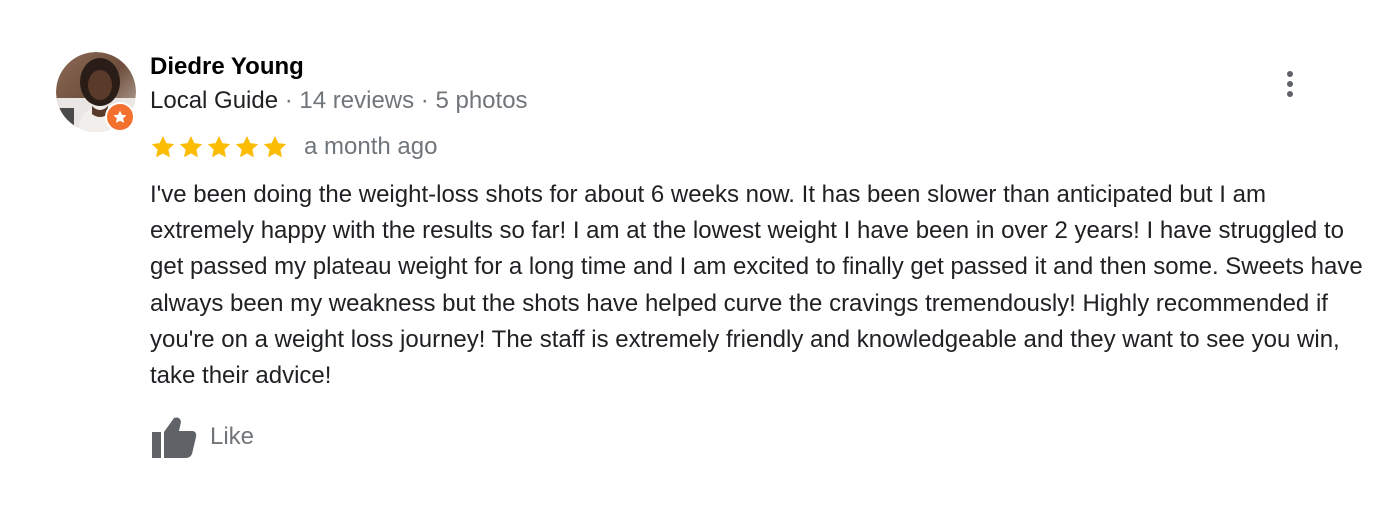 The image size is (1394, 510). What do you see at coordinates (293, 147) in the screenshot?
I see `rating-row: a month ago` at bounding box center [293, 147].